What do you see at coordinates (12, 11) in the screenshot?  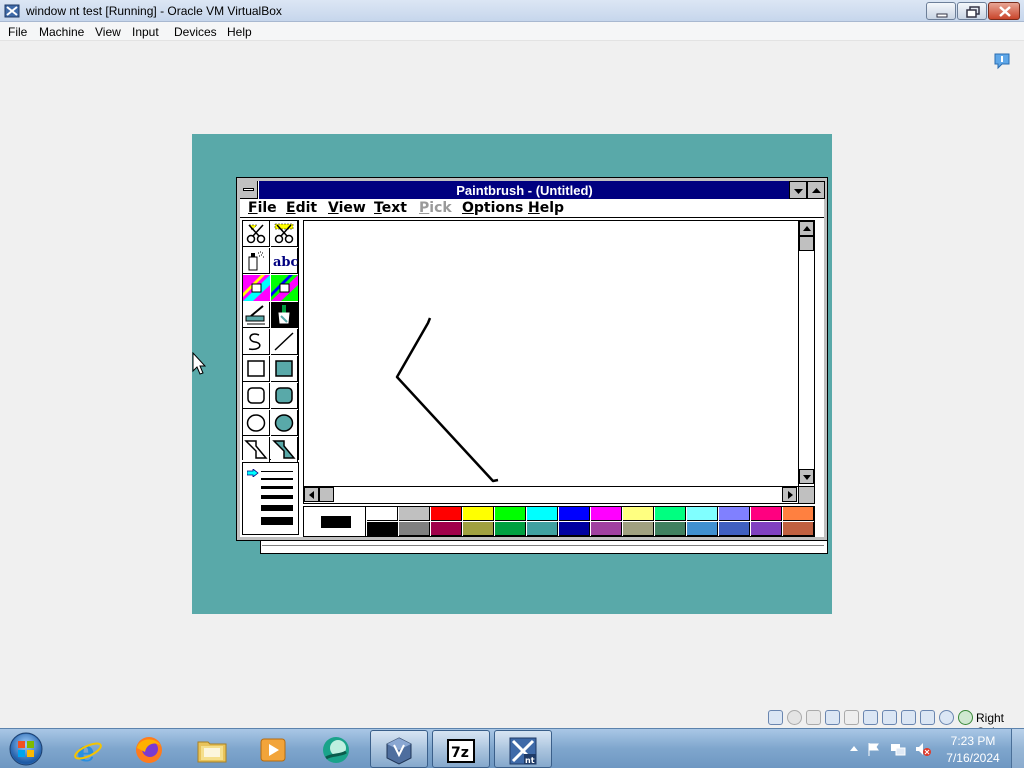 I see `virtualbox-app-icon` at bounding box center [12, 11].